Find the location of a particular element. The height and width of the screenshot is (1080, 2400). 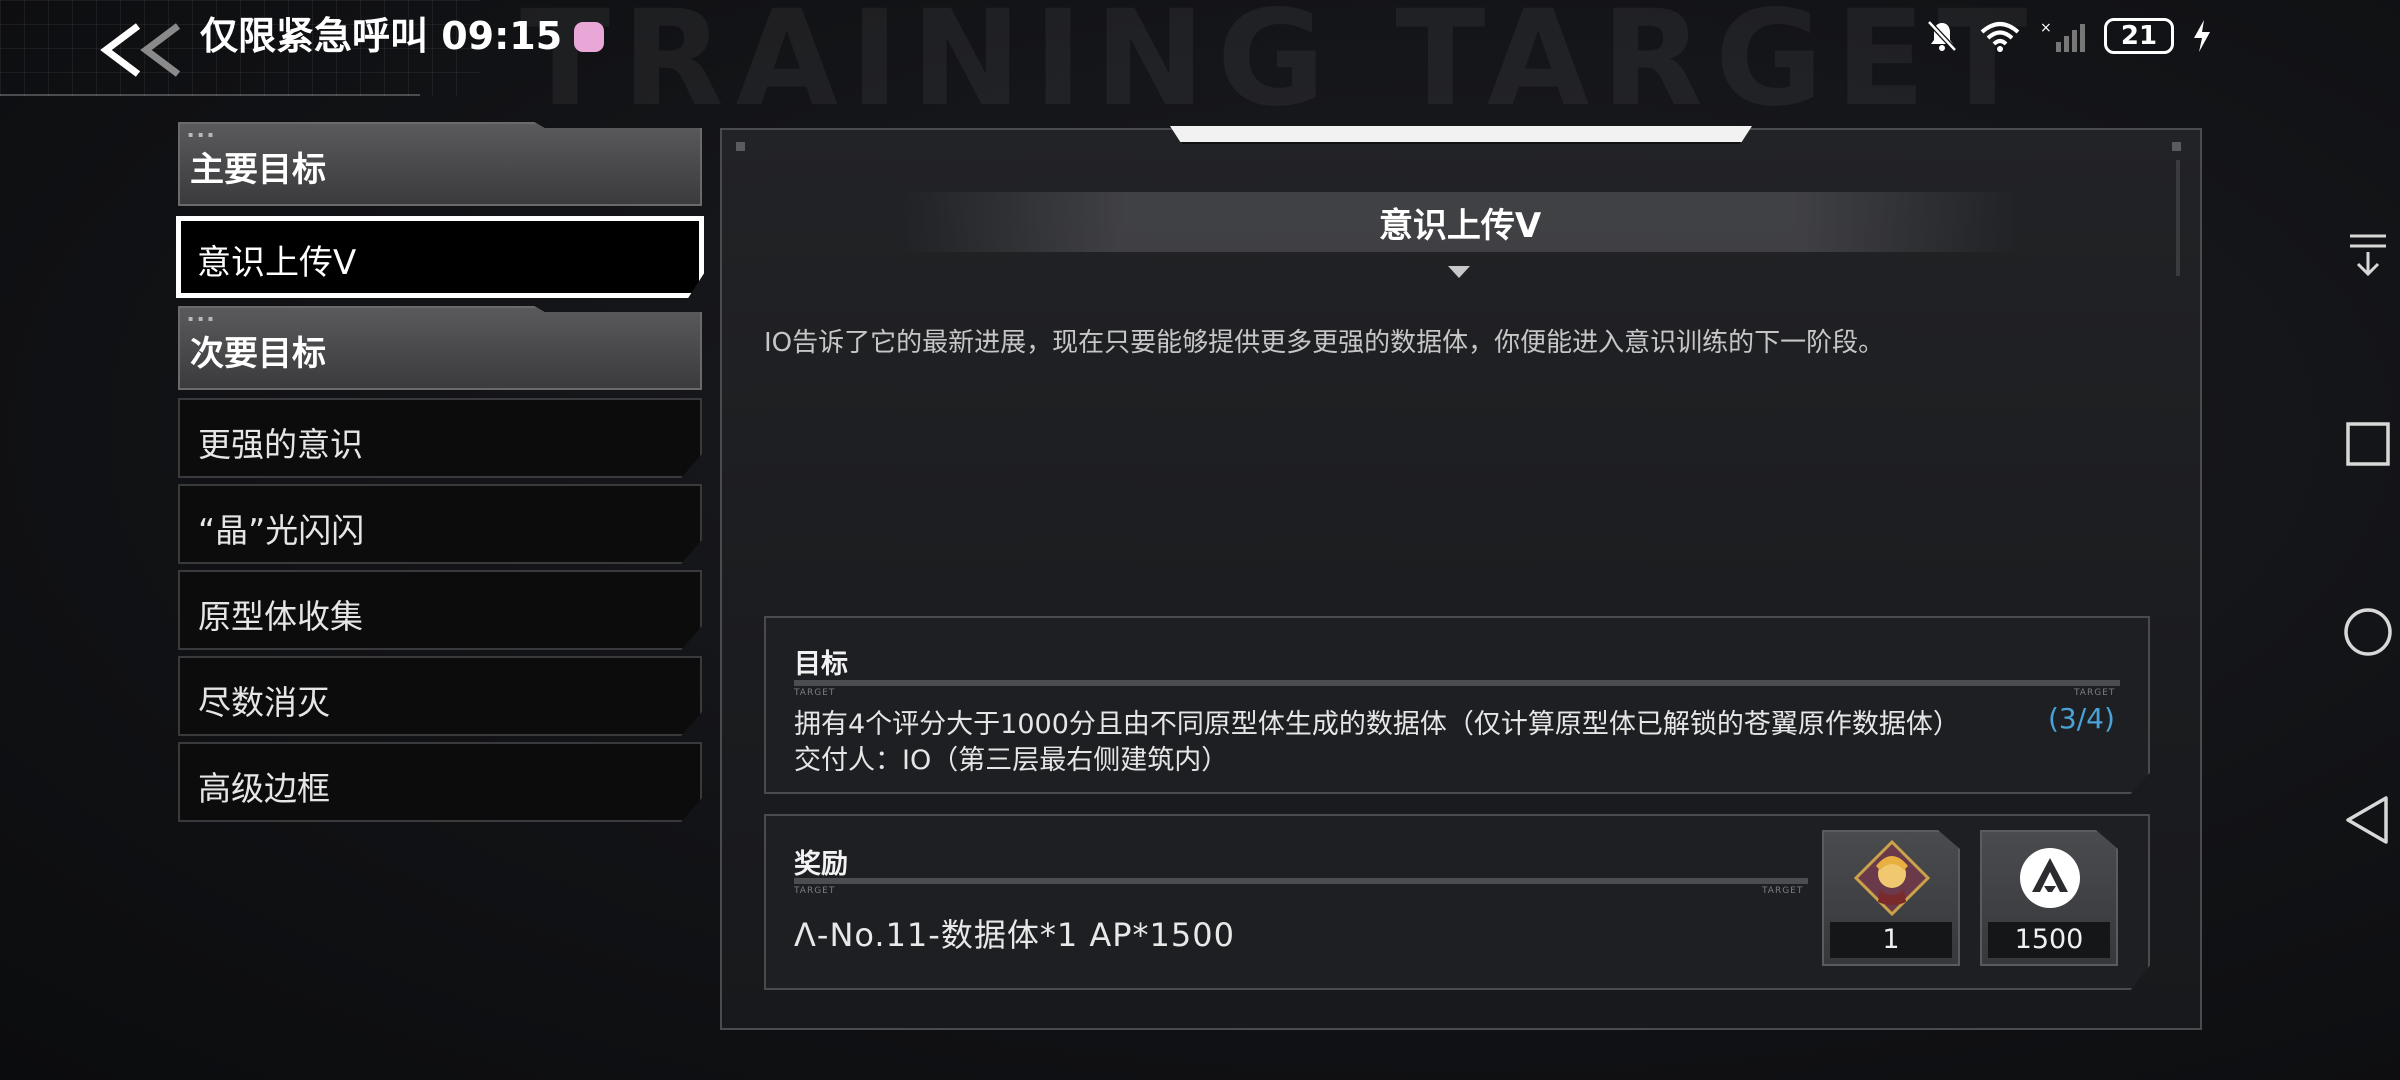

objective-item-label: “晶”光闪闪 is located at coordinates (281, 530).